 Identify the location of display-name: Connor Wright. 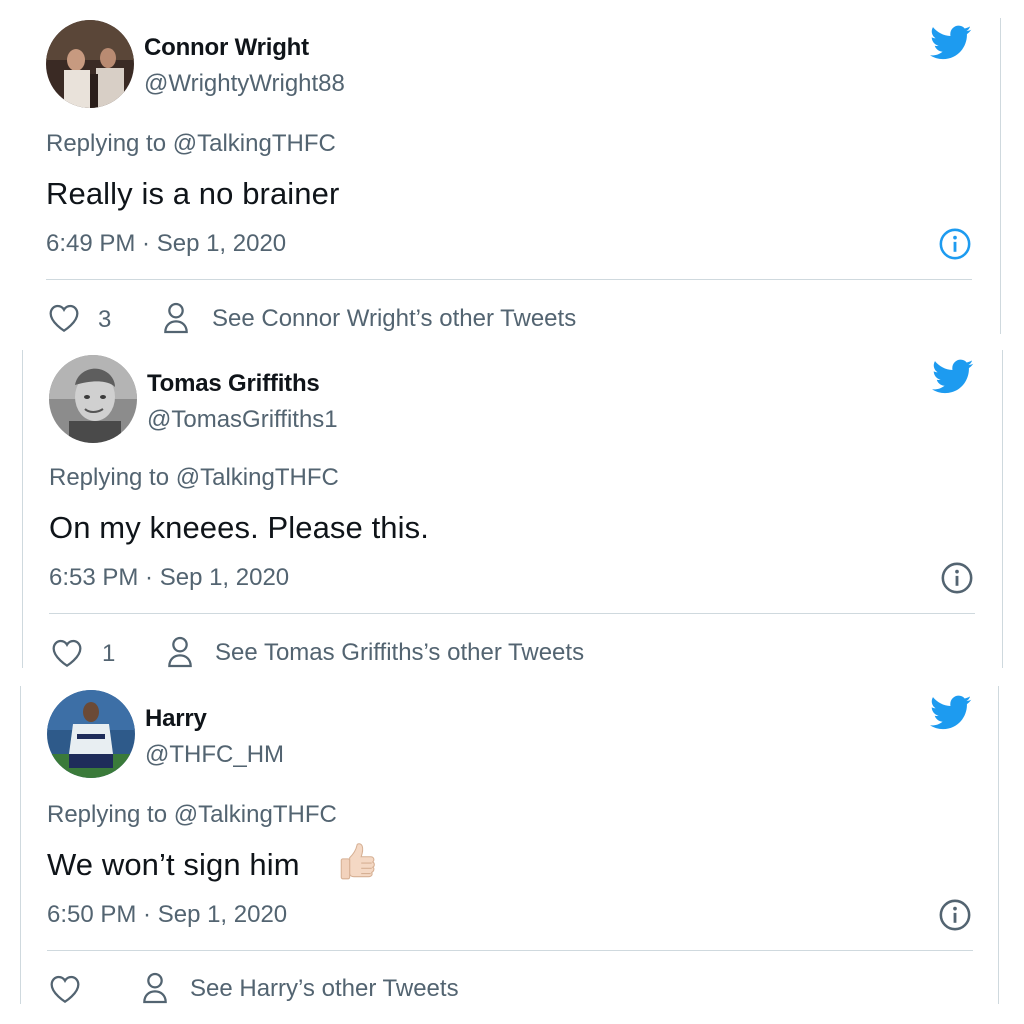
(226, 48).